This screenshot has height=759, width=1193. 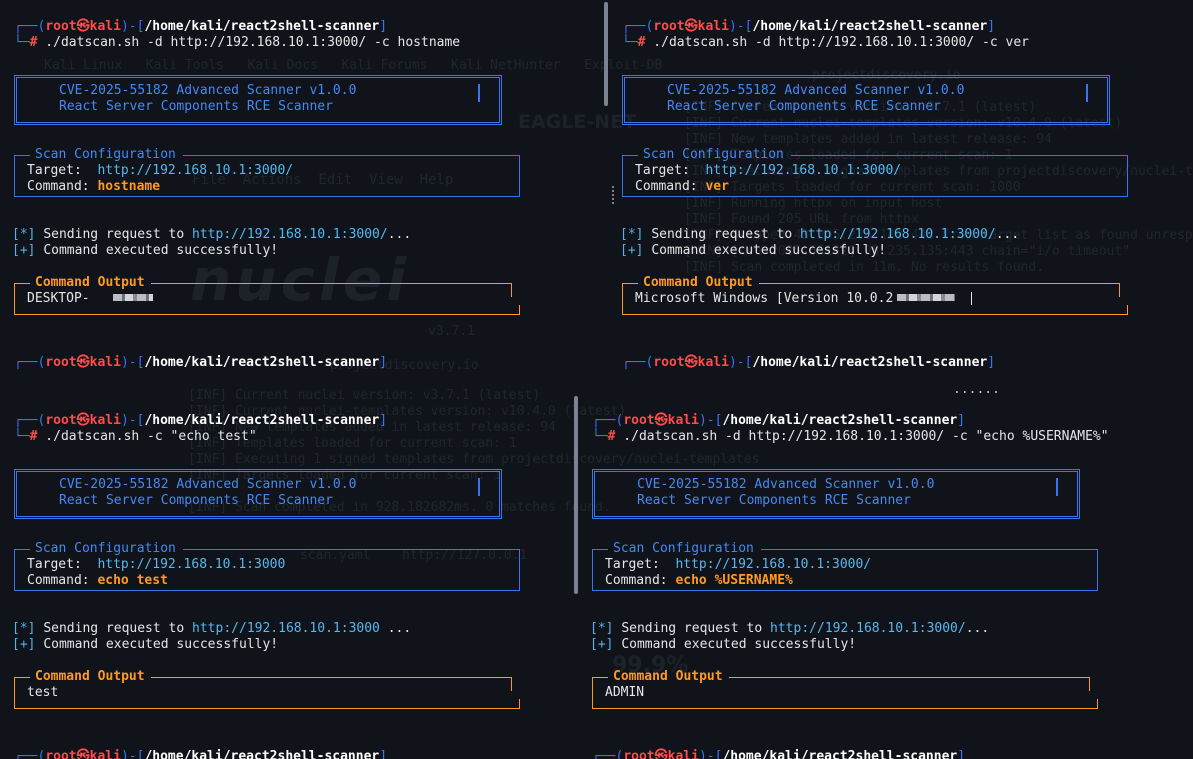 What do you see at coordinates (43, 692) in the screenshot?
I see `command-output-value: test` at bounding box center [43, 692].